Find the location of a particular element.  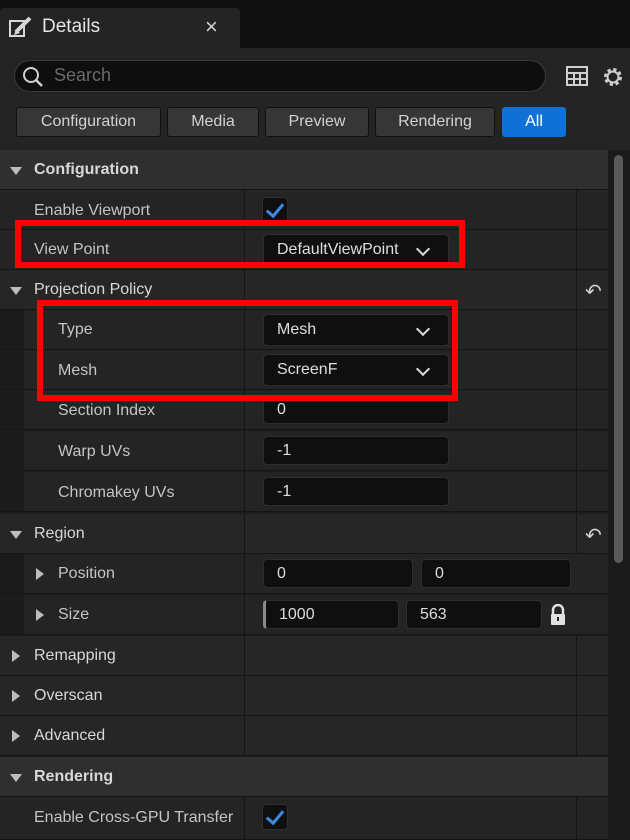

category-remapping: Remapping is located at coordinates (304, 656).